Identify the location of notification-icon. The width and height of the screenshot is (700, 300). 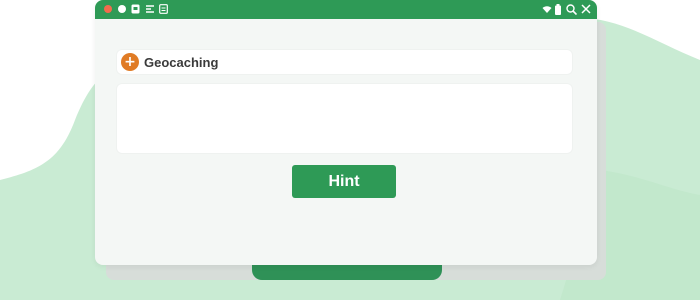
(135, 9).